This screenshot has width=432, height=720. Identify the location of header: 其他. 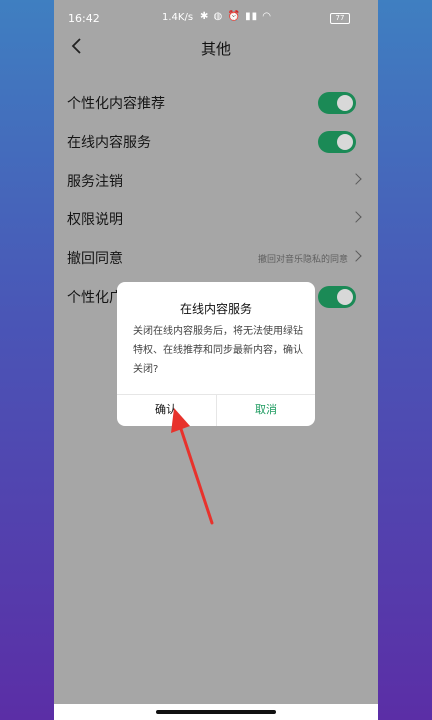
(216, 48).